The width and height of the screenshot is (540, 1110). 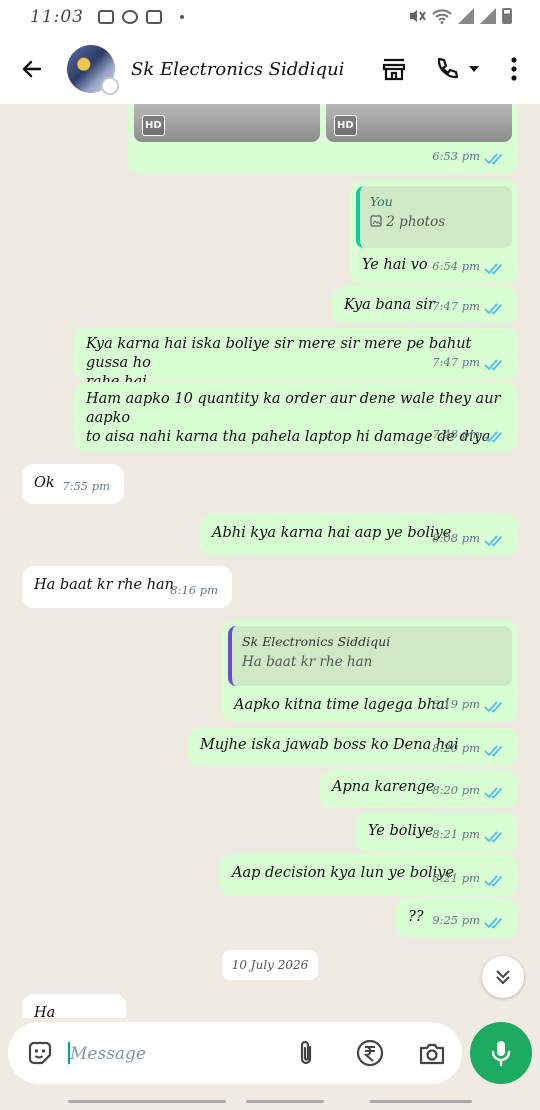 I want to click on microphone-icon, so click(x=501, y=1054).